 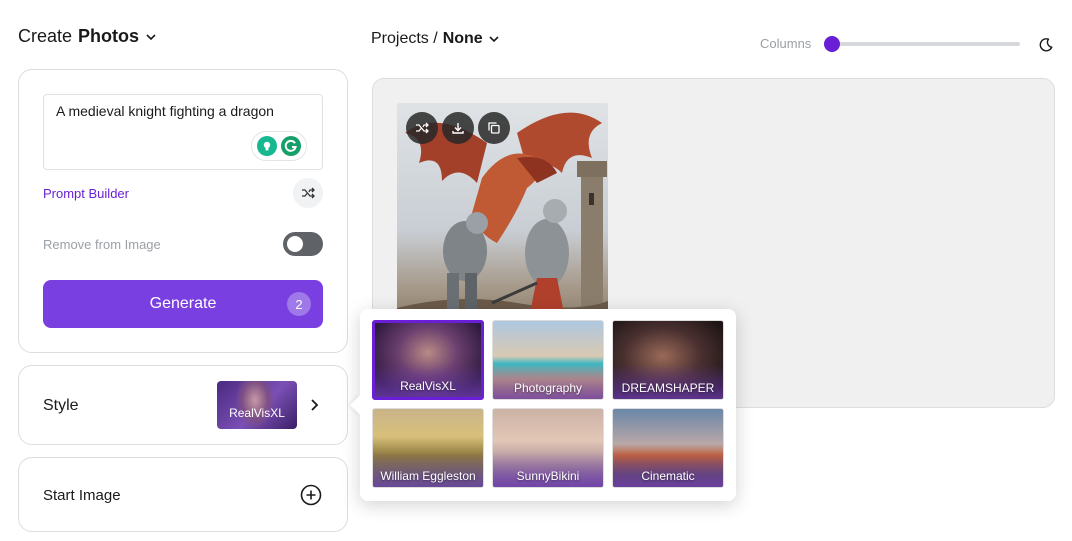 What do you see at coordinates (922, 43) in the screenshot?
I see `columns-slider` at bounding box center [922, 43].